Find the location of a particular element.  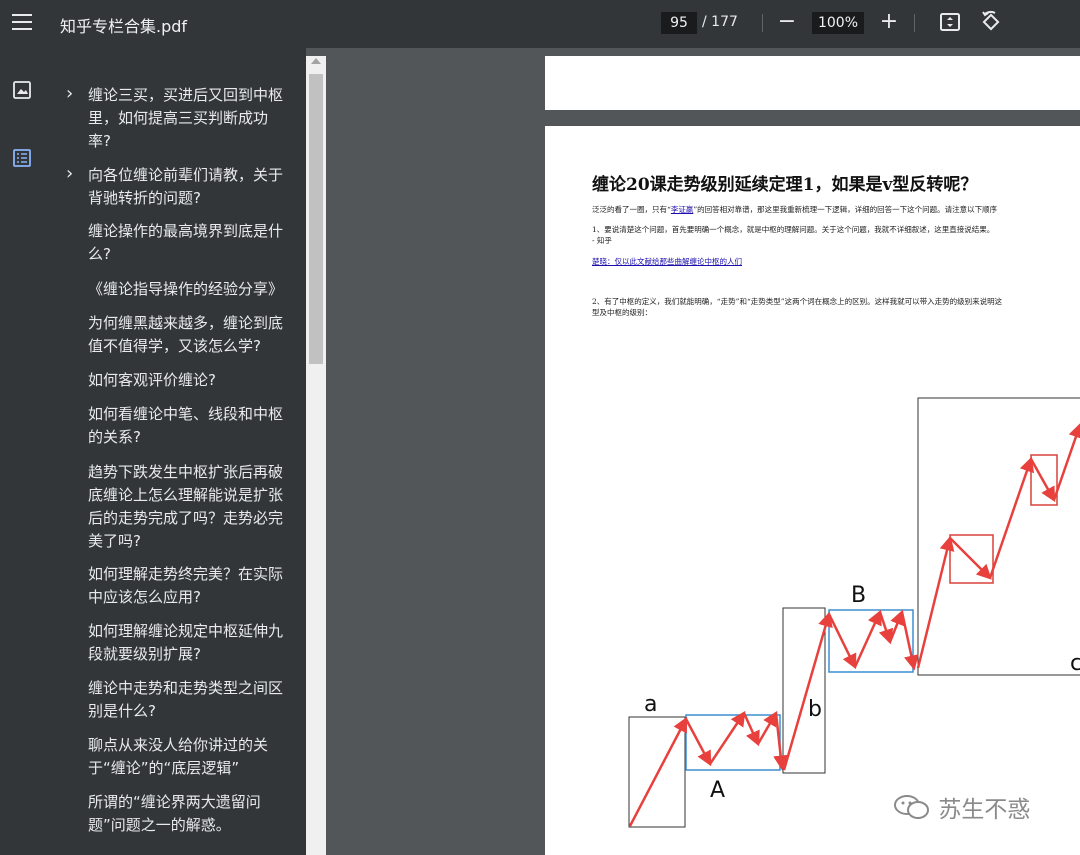

article-link: 楚晓：仅以此文献给那些曲解缠论中枢的人们 is located at coordinates (667, 262).